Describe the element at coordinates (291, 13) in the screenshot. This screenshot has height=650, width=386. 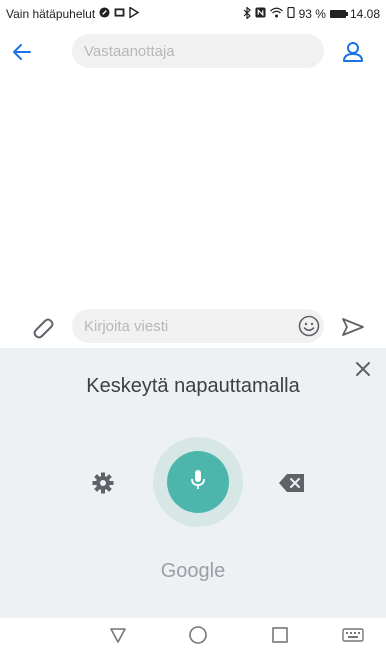
I see `vibrate-icon` at that location.